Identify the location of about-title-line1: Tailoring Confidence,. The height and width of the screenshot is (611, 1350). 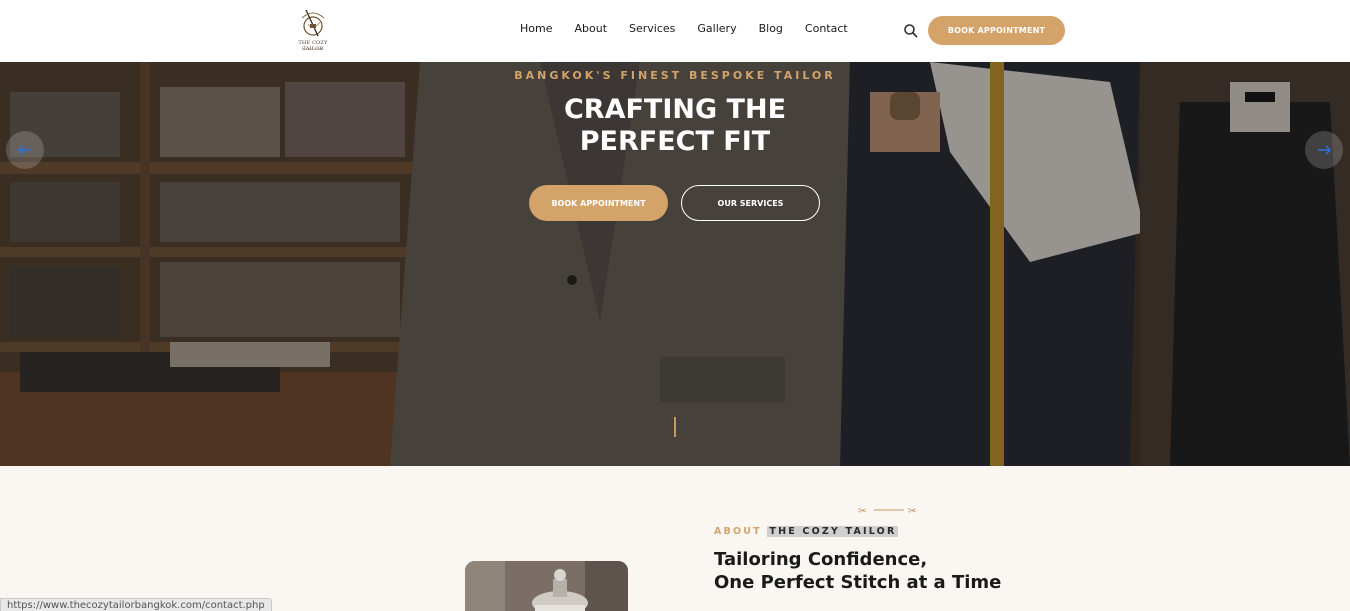
(821, 559).